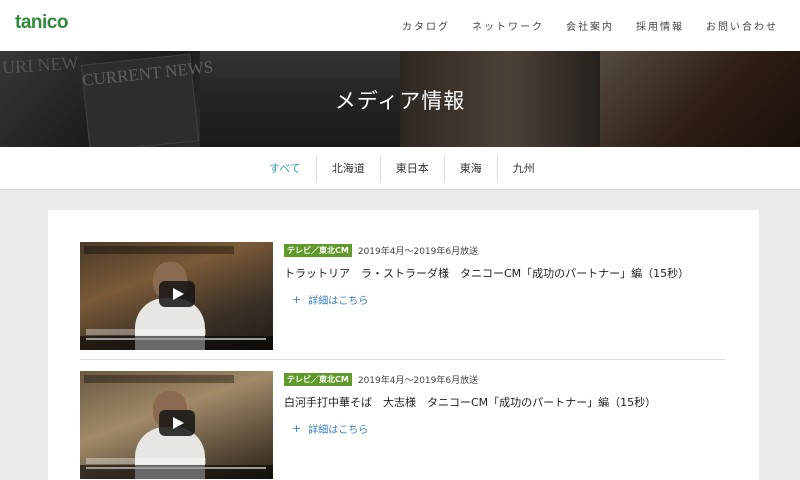 Image resolution: width=800 pixels, height=480 pixels. I want to click on site-header: tanico カタログ ネットワーク 会社案内 採用情報 お問い合わせ, so click(400, 25).